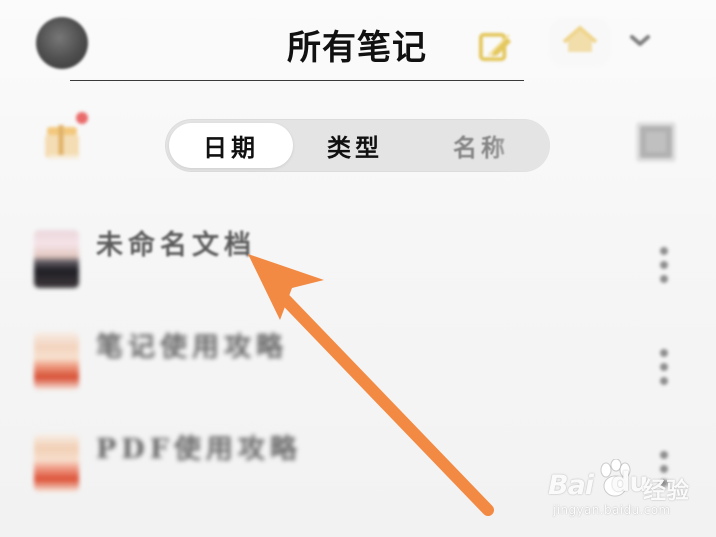  I want to click on gift-notification-icon, so click(66, 138).